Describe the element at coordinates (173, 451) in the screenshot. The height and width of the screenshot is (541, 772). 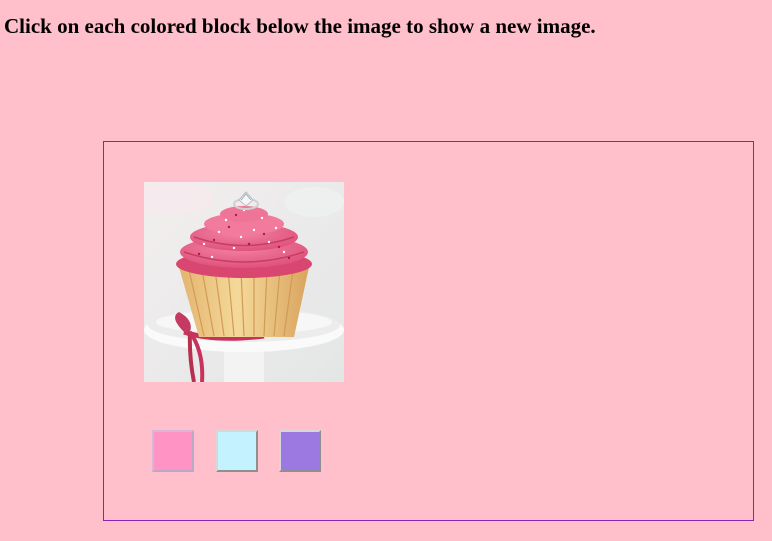
I see `pink-swatch-button` at that location.